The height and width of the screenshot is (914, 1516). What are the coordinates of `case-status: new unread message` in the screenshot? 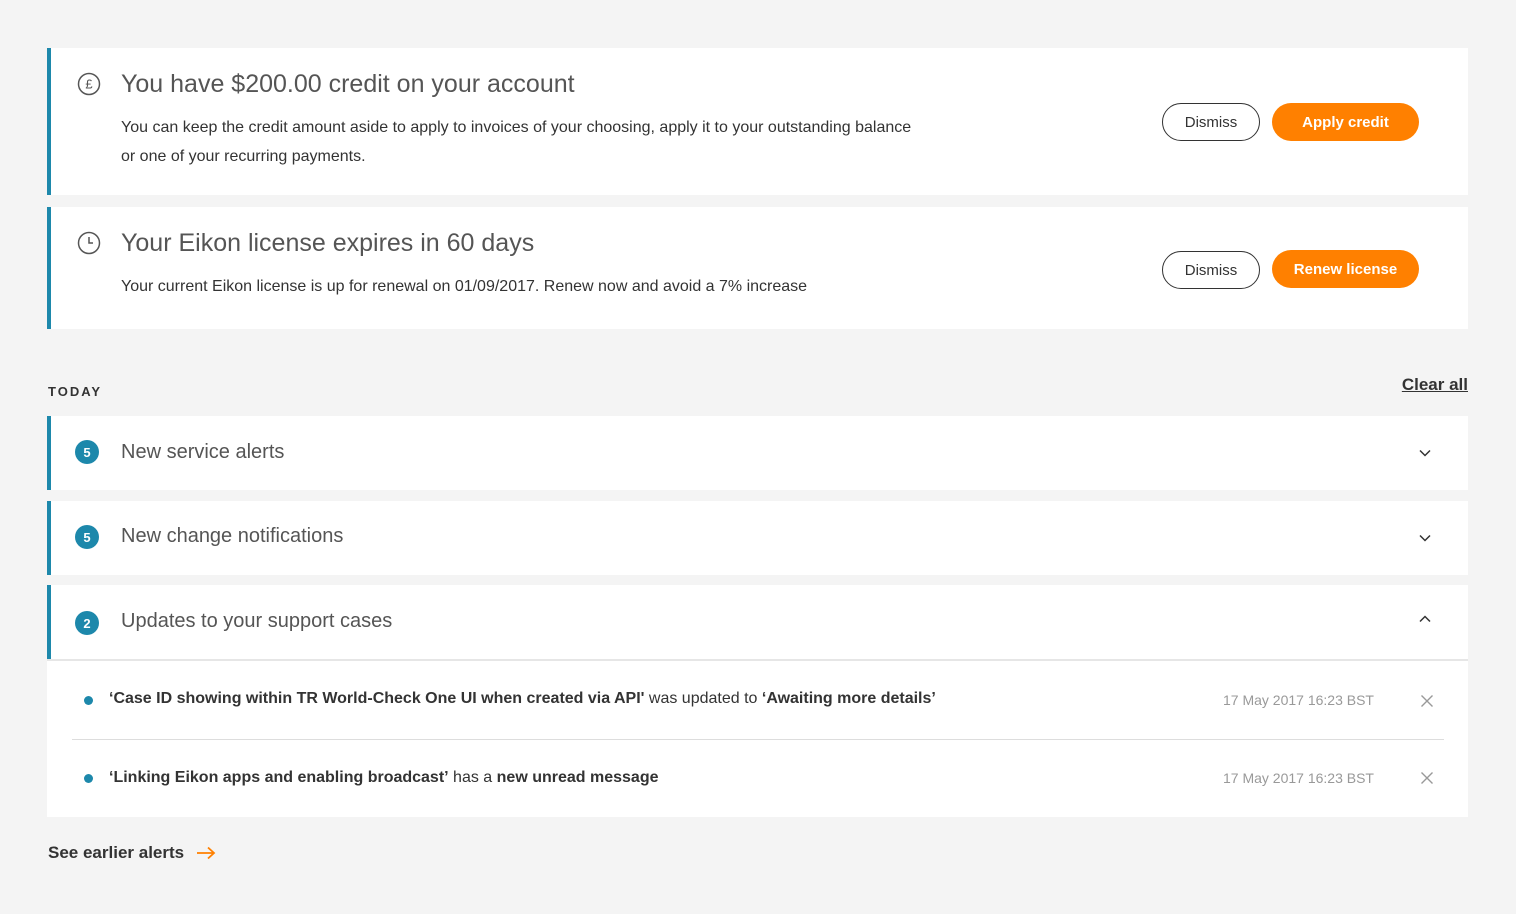 It's located at (577, 777).